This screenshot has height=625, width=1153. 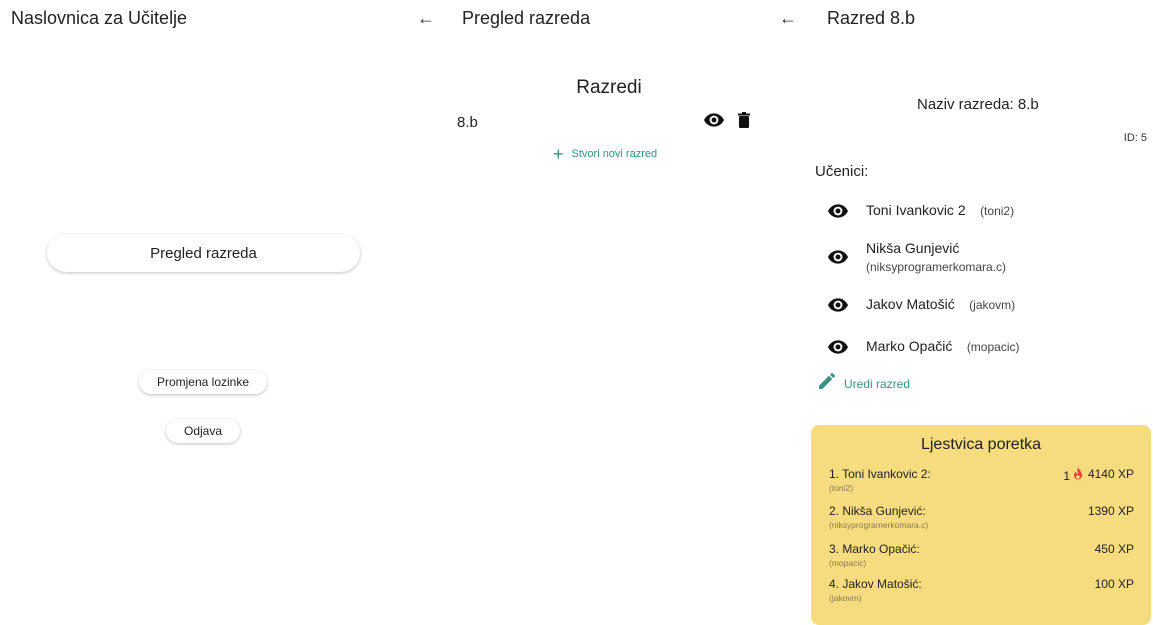 What do you see at coordinates (910, 304) in the screenshot?
I see `student-name: Jakov Matošić` at bounding box center [910, 304].